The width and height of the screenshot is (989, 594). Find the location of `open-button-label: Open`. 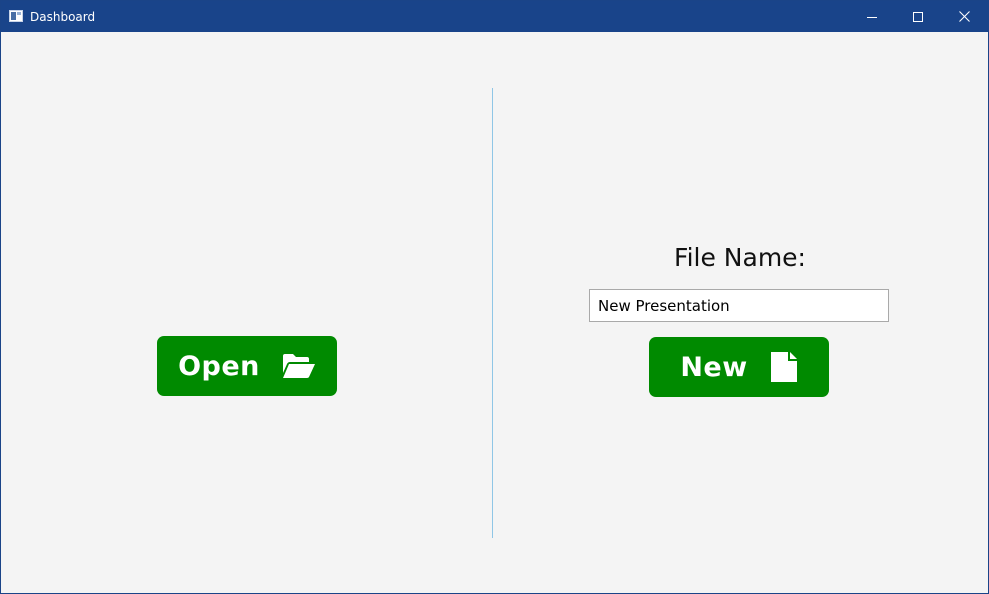

open-button-label: Open is located at coordinates (219, 366).